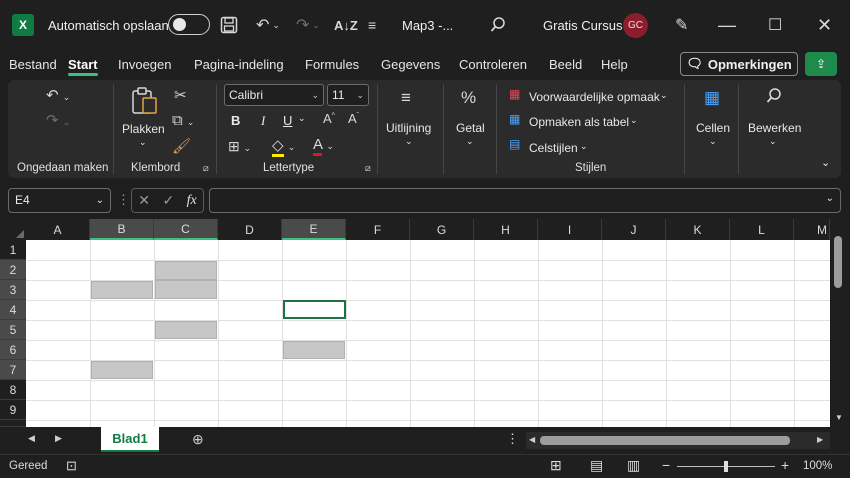 This screenshot has height=478, width=850. Describe the element at coordinates (189, 24) in the screenshot. I see `autosave-toggle` at that location.